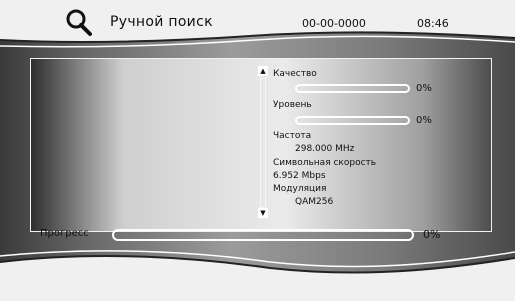  Describe the element at coordinates (79, 22) in the screenshot. I see `search-icon` at that location.